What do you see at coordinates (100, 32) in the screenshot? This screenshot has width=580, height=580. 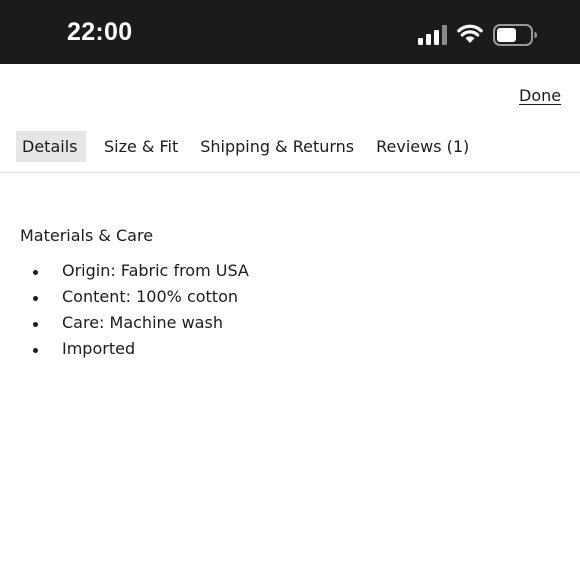 I see `status-time: 22:00` at bounding box center [100, 32].